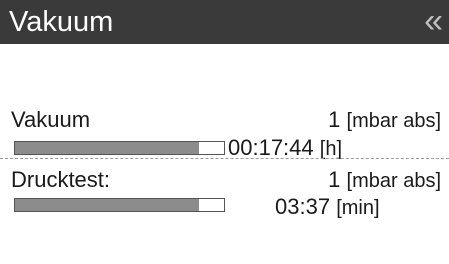 This screenshot has height=264, width=449. What do you see at coordinates (393, 181) in the screenshot?
I see `pressure-test-unit: [mbar abs]` at bounding box center [393, 181].